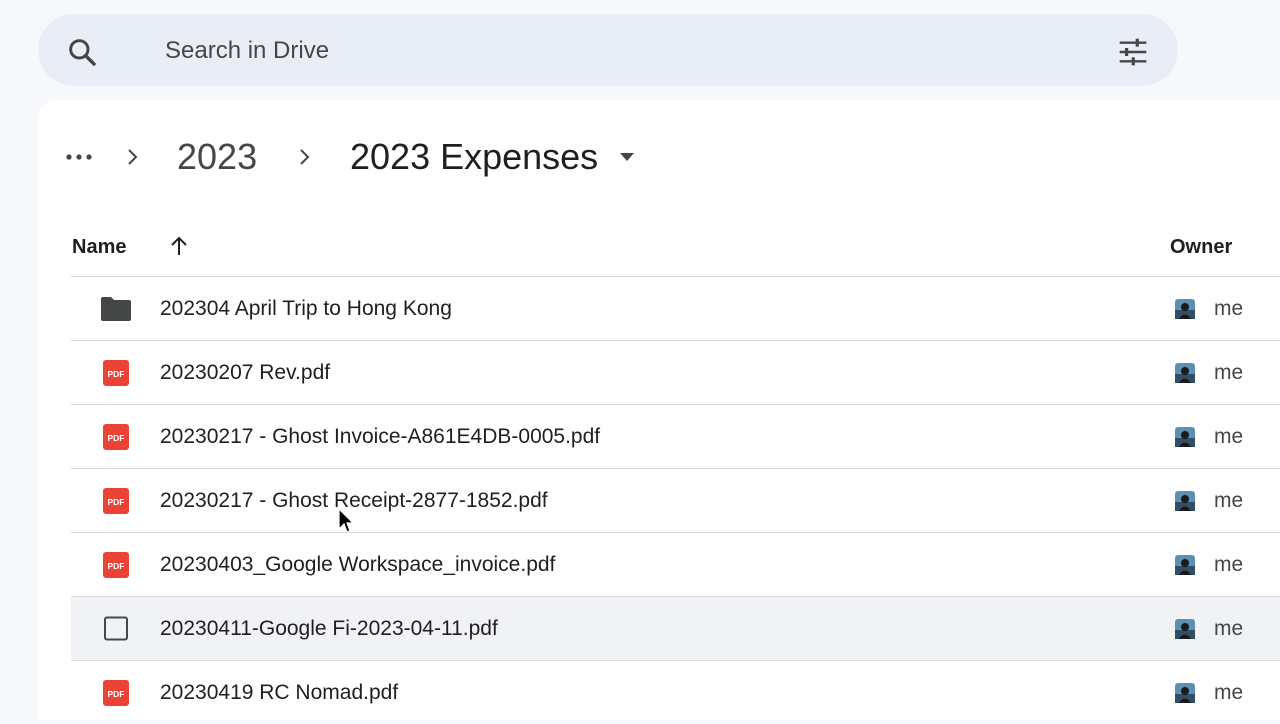  I want to click on column-owner-header: Owner, so click(1201, 247).